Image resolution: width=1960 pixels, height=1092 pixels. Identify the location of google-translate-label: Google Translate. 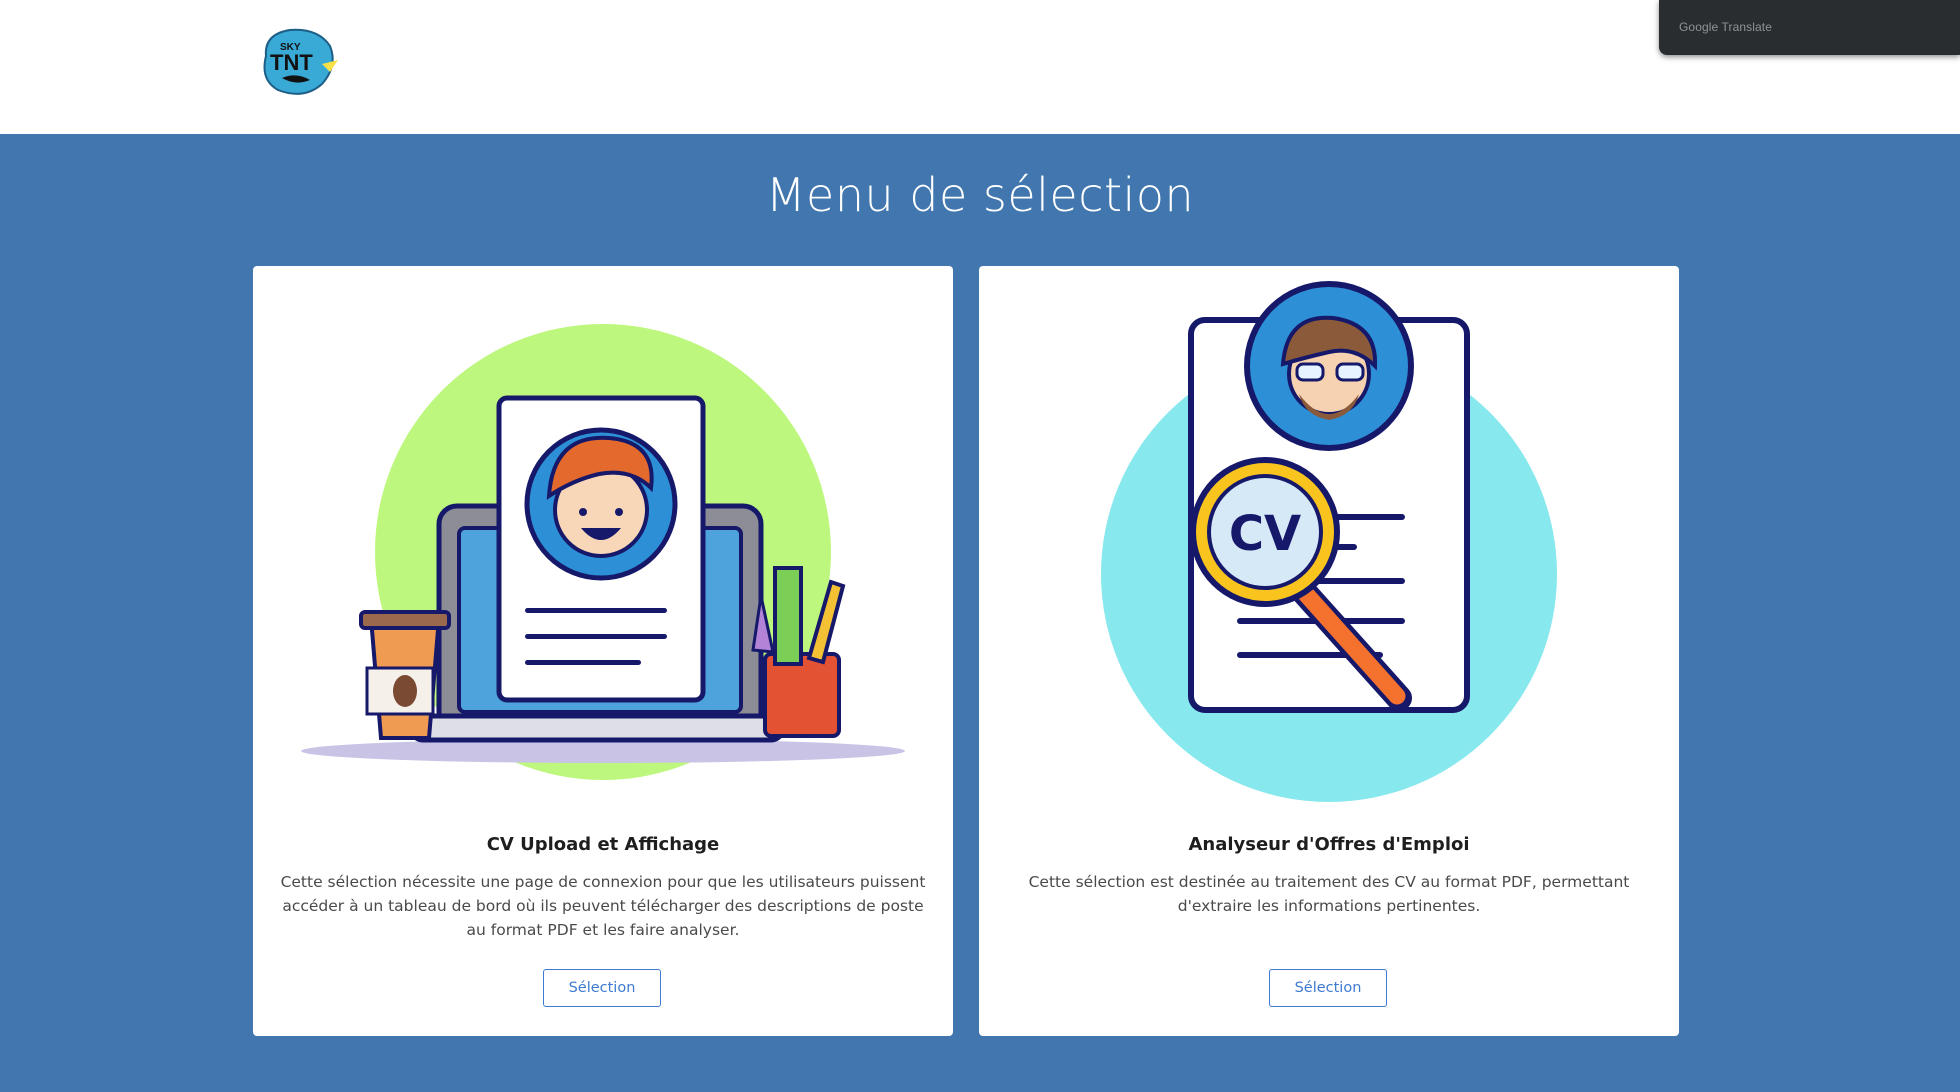
(1725, 27).